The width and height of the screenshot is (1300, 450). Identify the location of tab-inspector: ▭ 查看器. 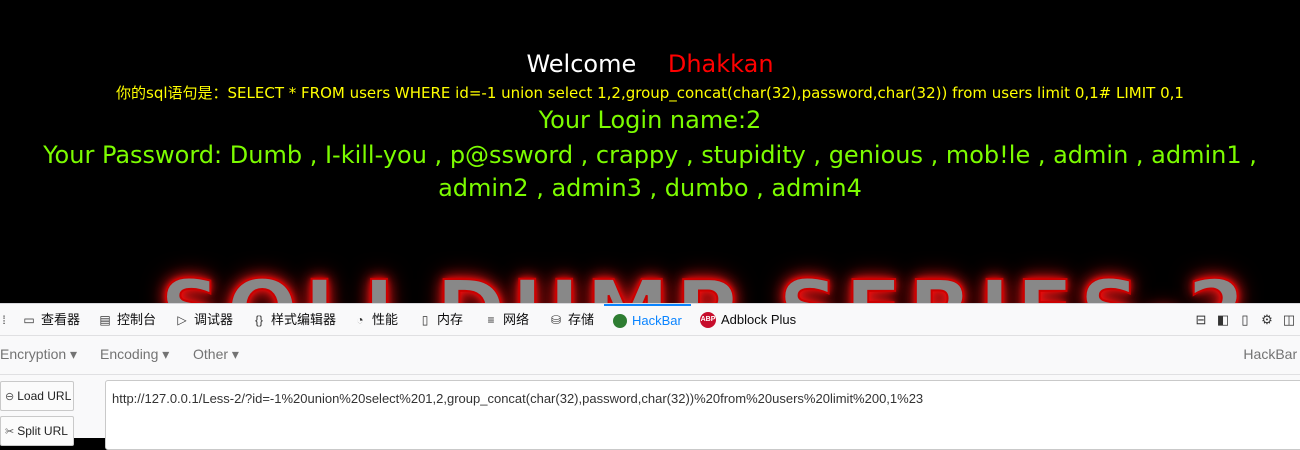
(51, 319).